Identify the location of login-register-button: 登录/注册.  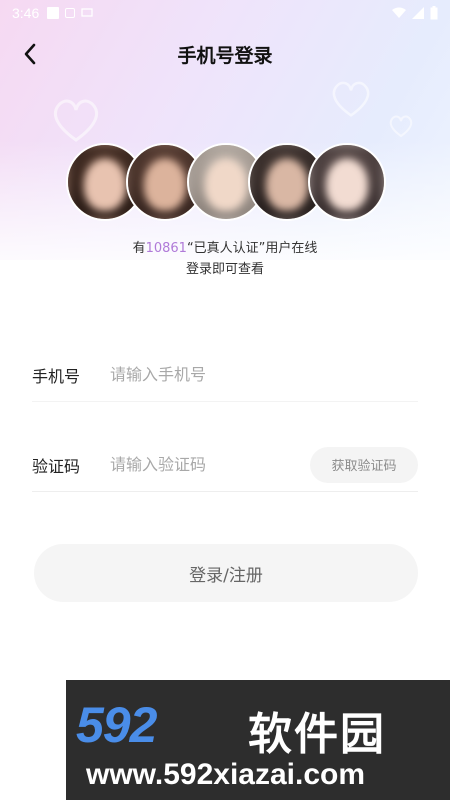
(226, 573).